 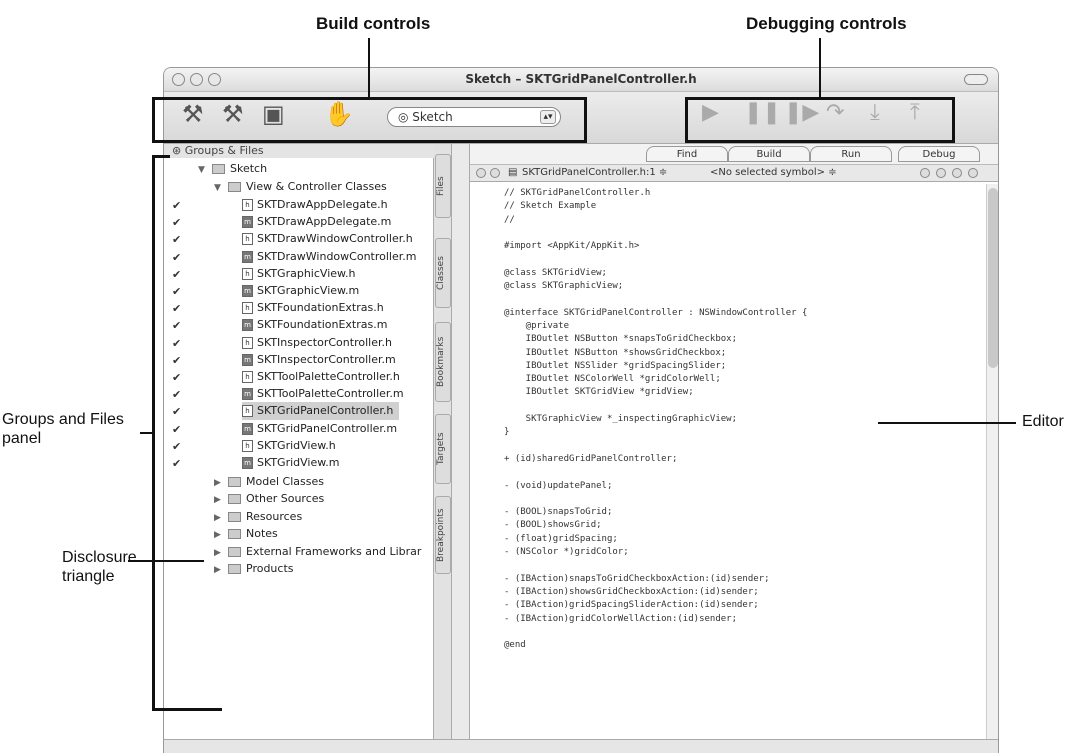 I want to click on run-button: Run, so click(x=851, y=154).